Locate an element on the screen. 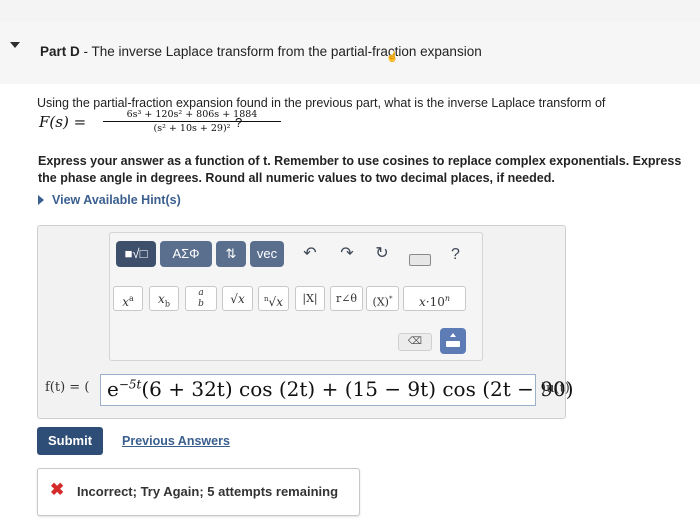 Image resolution: width=700 pixels, height=529 pixels. nth-root-button: n√x is located at coordinates (273, 298).